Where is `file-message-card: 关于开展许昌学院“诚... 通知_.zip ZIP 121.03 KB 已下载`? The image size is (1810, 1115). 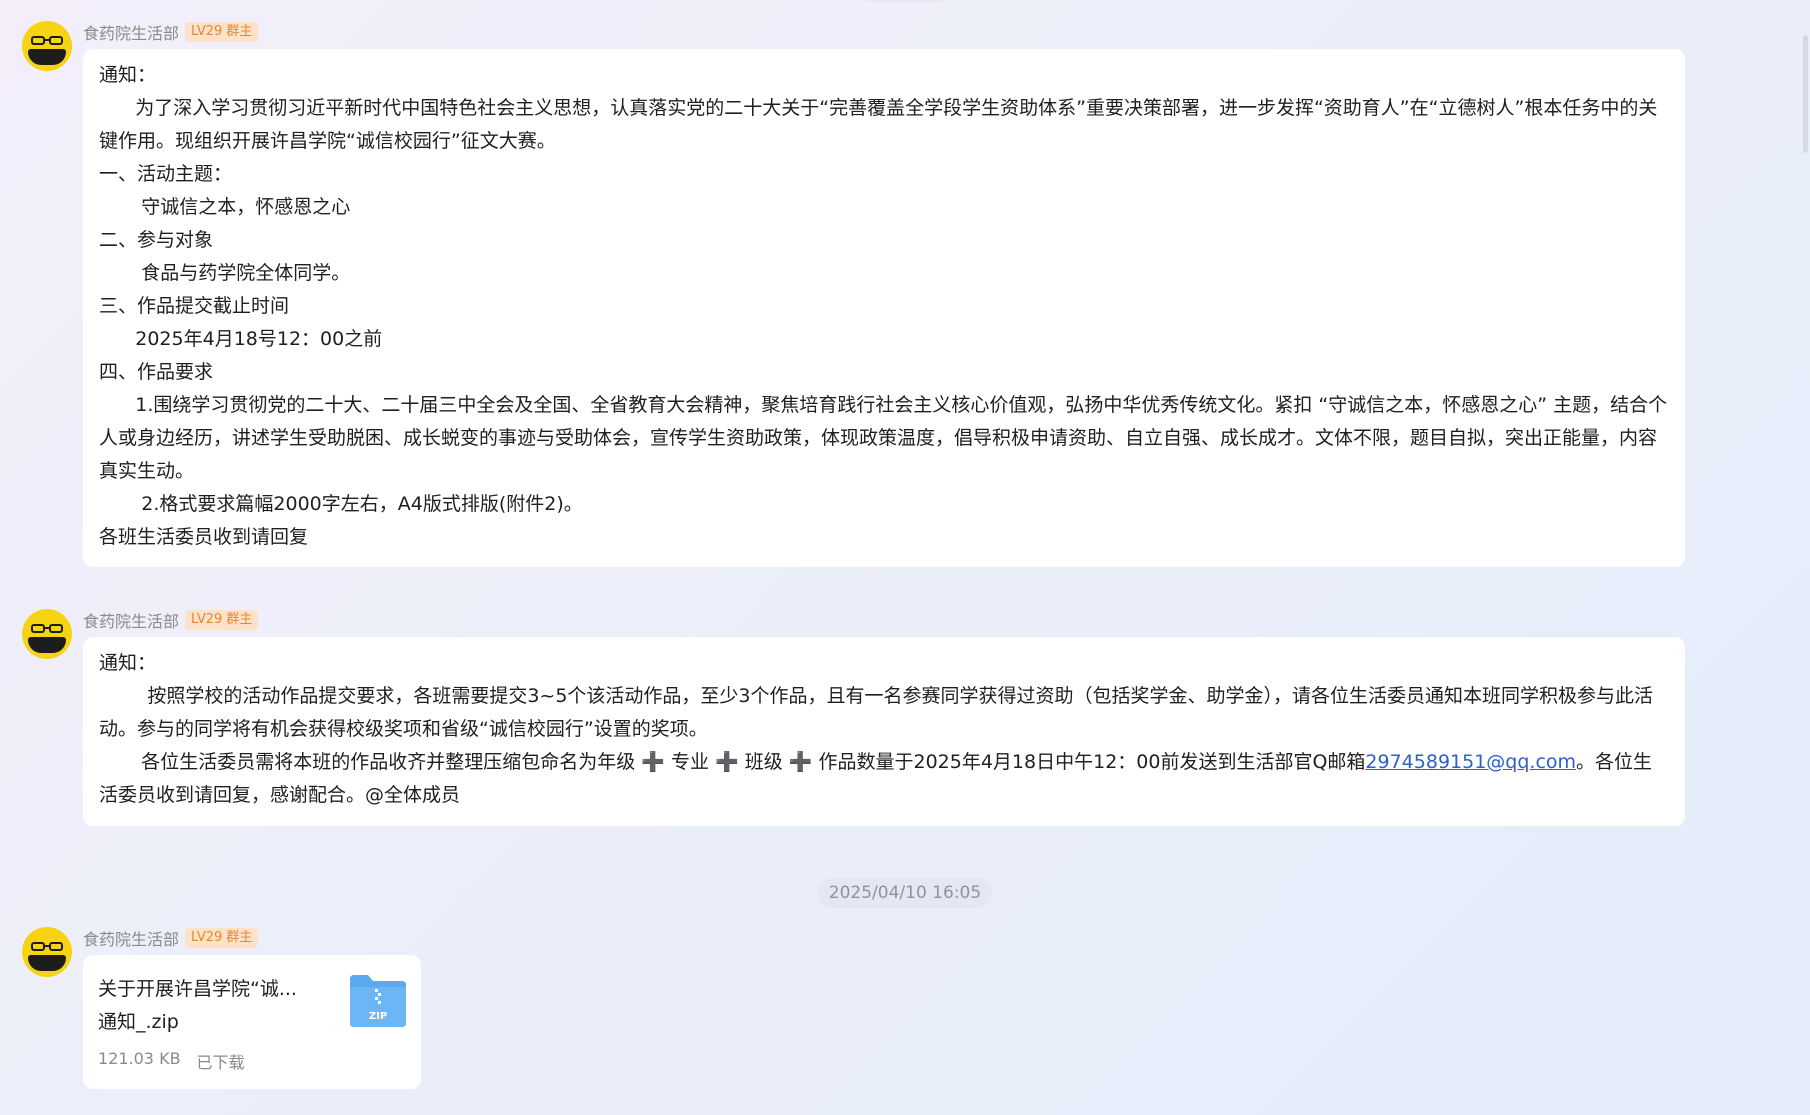
file-message-card: 关于开展许昌学院“诚... 通知_.zip ZIP 121.03 KB 已下载 is located at coordinates (252, 1022).